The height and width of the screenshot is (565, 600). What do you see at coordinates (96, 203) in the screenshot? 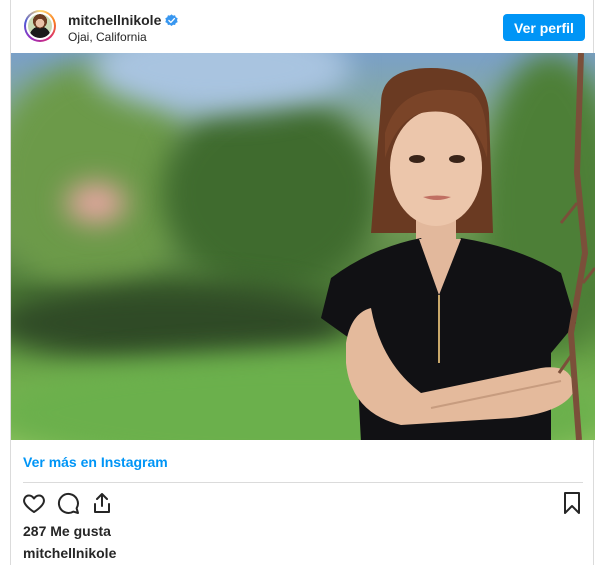
I see `photo-bg-flowers` at bounding box center [96, 203].